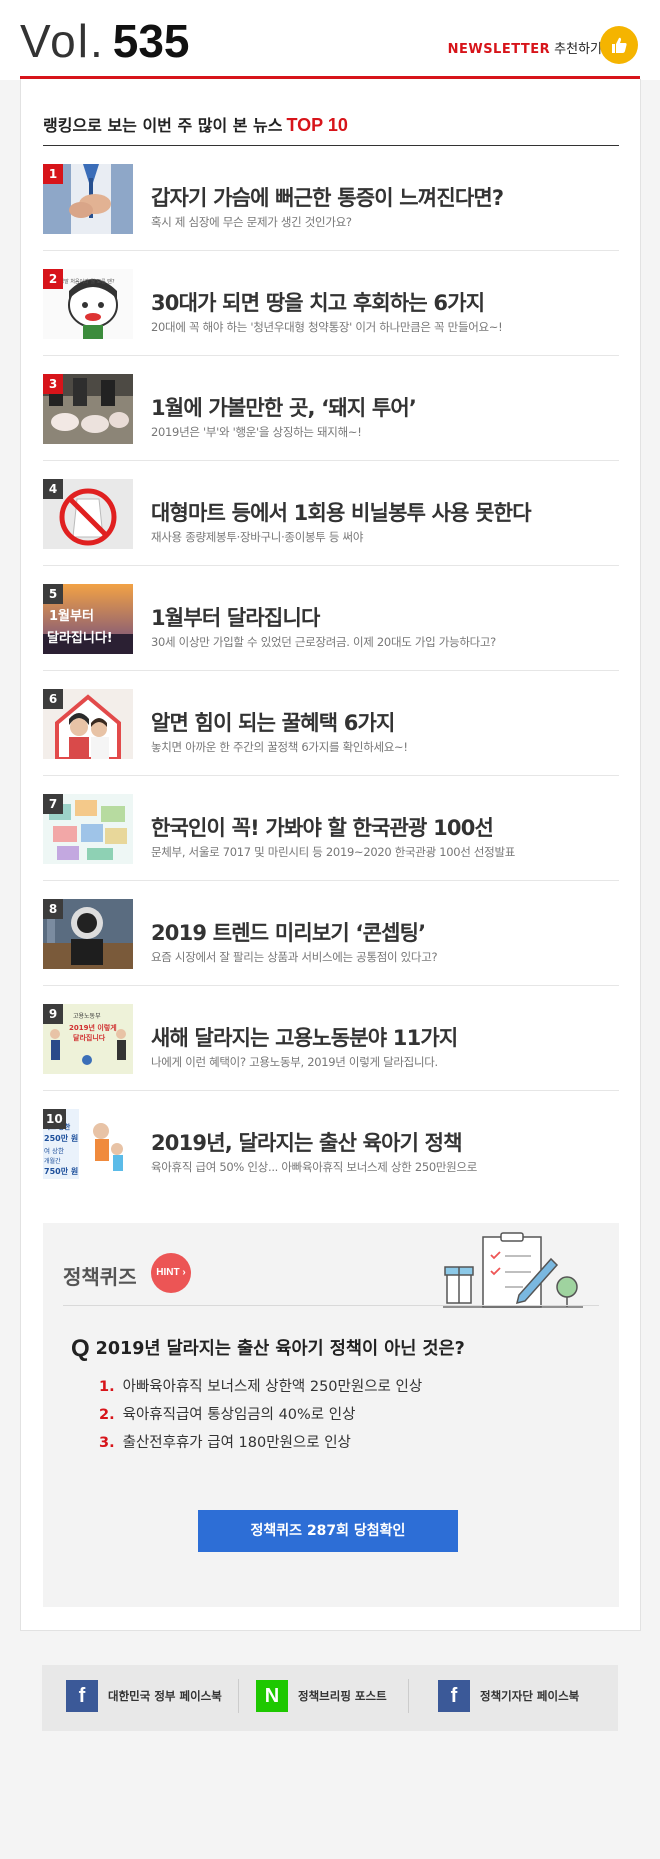 The height and width of the screenshot is (1859, 660). What do you see at coordinates (100, 1277) in the screenshot?
I see `quiz-title: 정책퀴즈` at bounding box center [100, 1277].